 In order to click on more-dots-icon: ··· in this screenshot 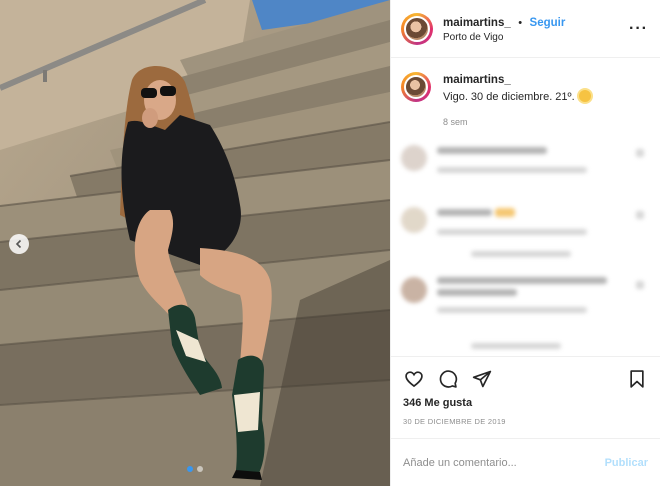, I will do `click(638, 29)`.